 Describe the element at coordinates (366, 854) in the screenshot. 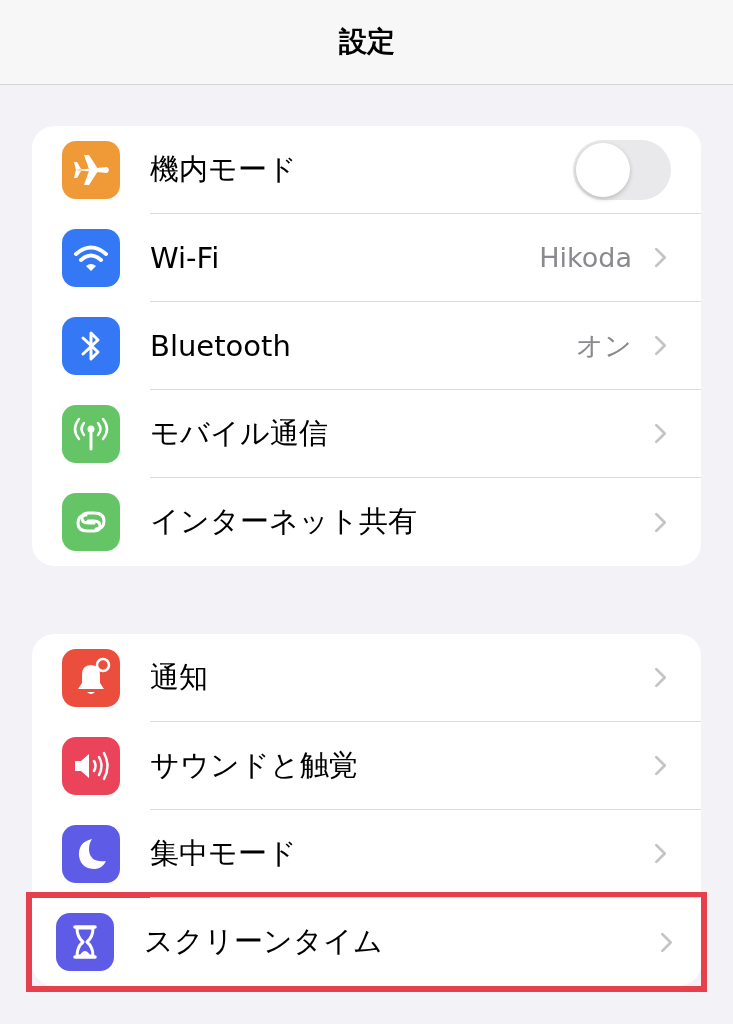

I see `settings-row: 集中モード` at that location.